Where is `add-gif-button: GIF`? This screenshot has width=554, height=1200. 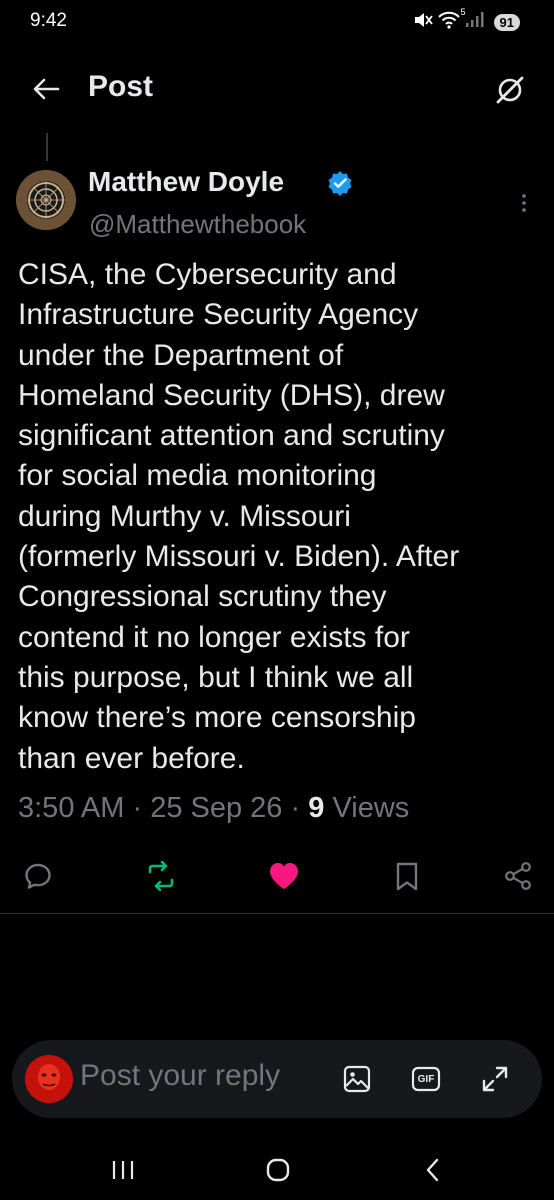
add-gif-button: GIF is located at coordinates (426, 1079).